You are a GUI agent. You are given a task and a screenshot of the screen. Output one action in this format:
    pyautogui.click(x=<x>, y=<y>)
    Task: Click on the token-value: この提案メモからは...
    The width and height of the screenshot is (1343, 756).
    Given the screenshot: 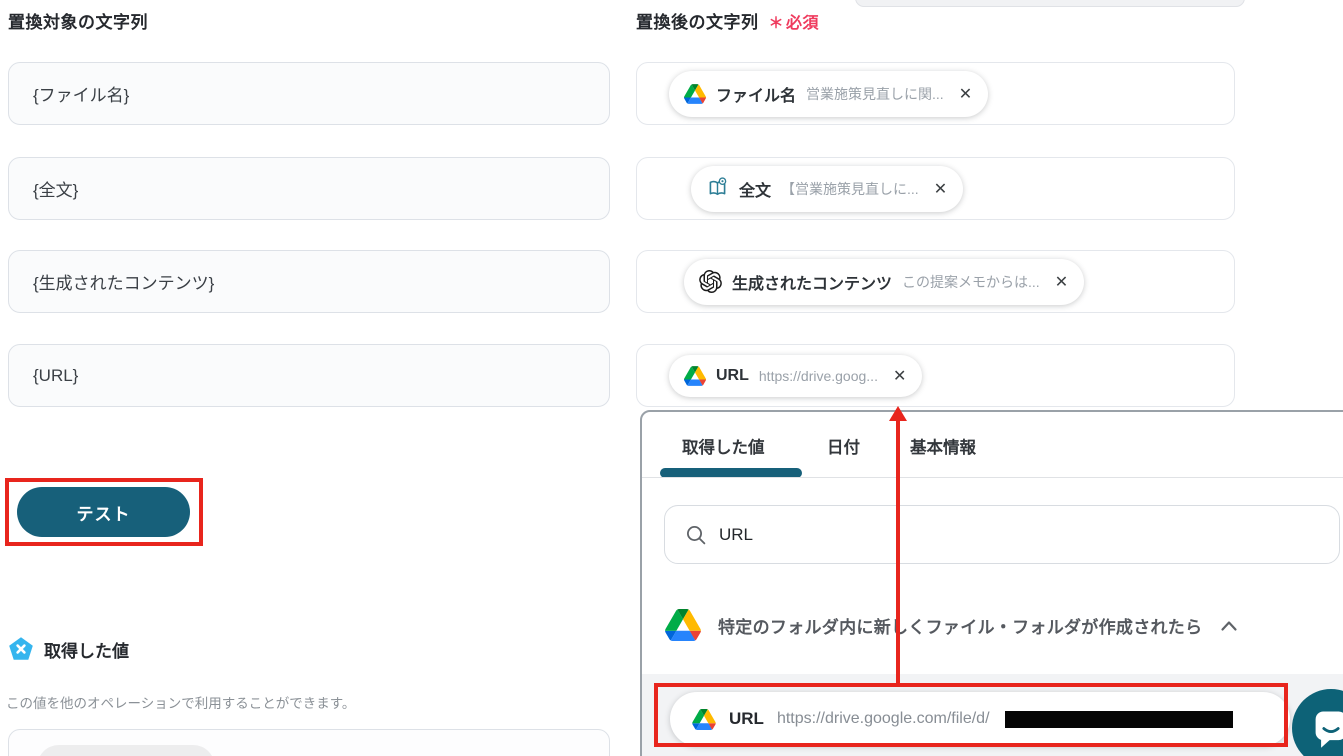 What is the action you would take?
    pyautogui.click(x=971, y=281)
    